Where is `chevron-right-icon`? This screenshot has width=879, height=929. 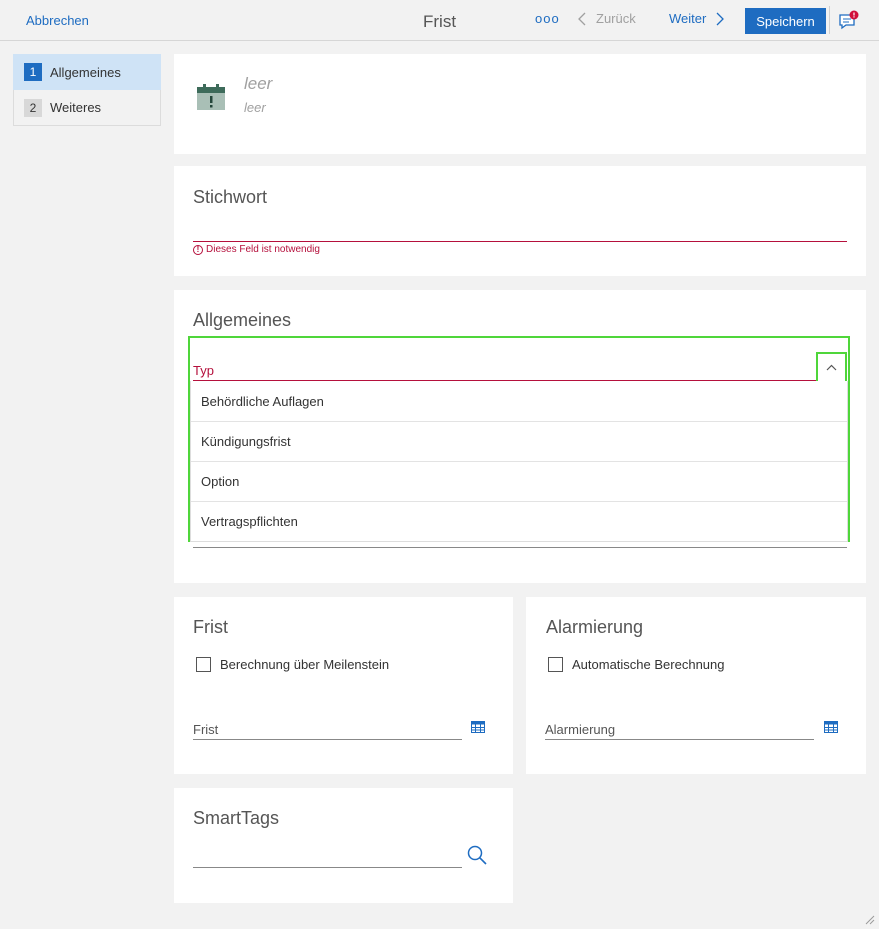
chevron-right-icon is located at coordinates (720, 18).